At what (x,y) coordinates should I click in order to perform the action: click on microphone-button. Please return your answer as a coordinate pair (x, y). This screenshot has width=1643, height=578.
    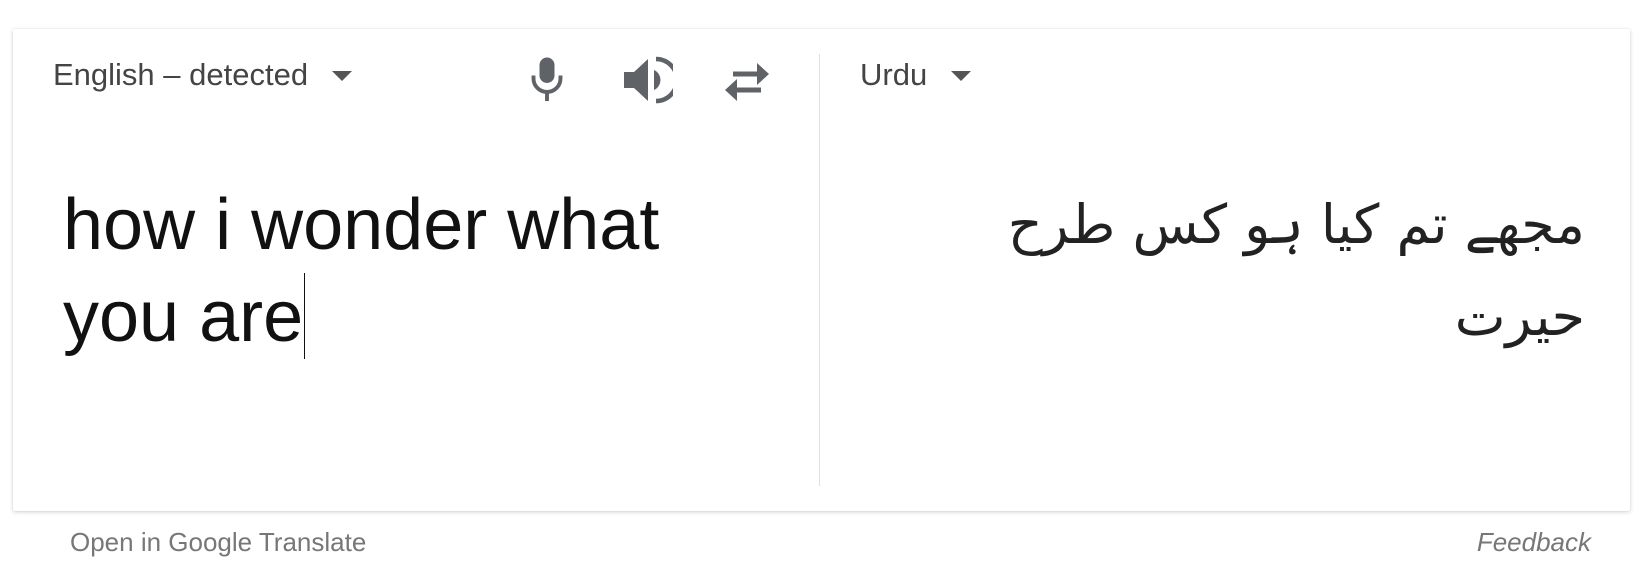
    Looking at the image, I should click on (547, 80).